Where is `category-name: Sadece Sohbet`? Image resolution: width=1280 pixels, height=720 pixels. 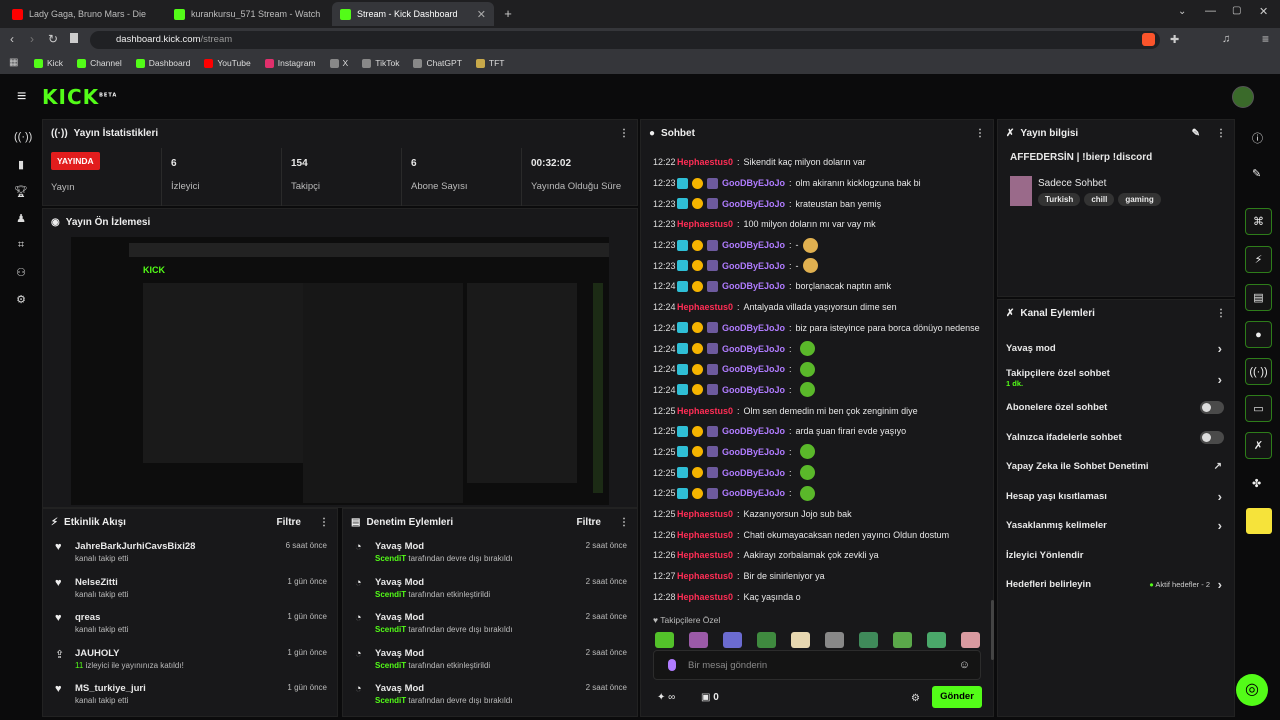 category-name: Sadece Sohbet is located at coordinates (1072, 183).